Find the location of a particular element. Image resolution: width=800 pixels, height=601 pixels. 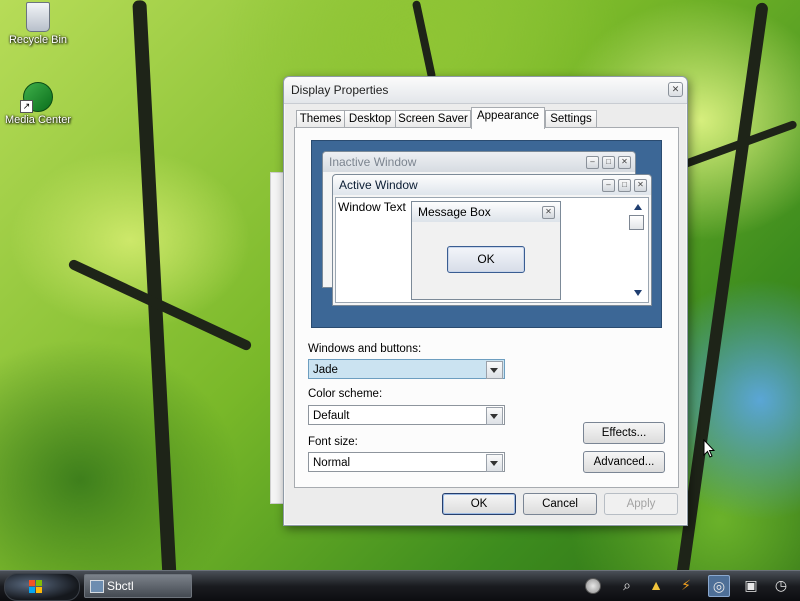

windows-and-buttons-value: Jade is located at coordinates (325, 370).